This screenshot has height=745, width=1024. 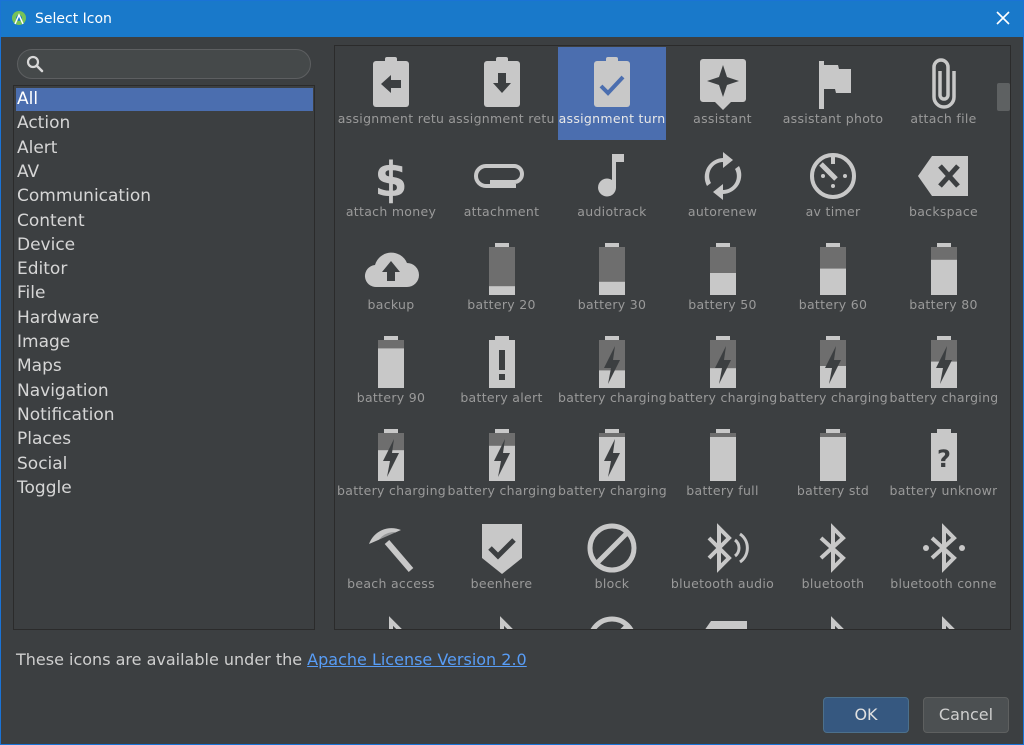 I want to click on icon-label: battery 30, so click(x=612, y=304).